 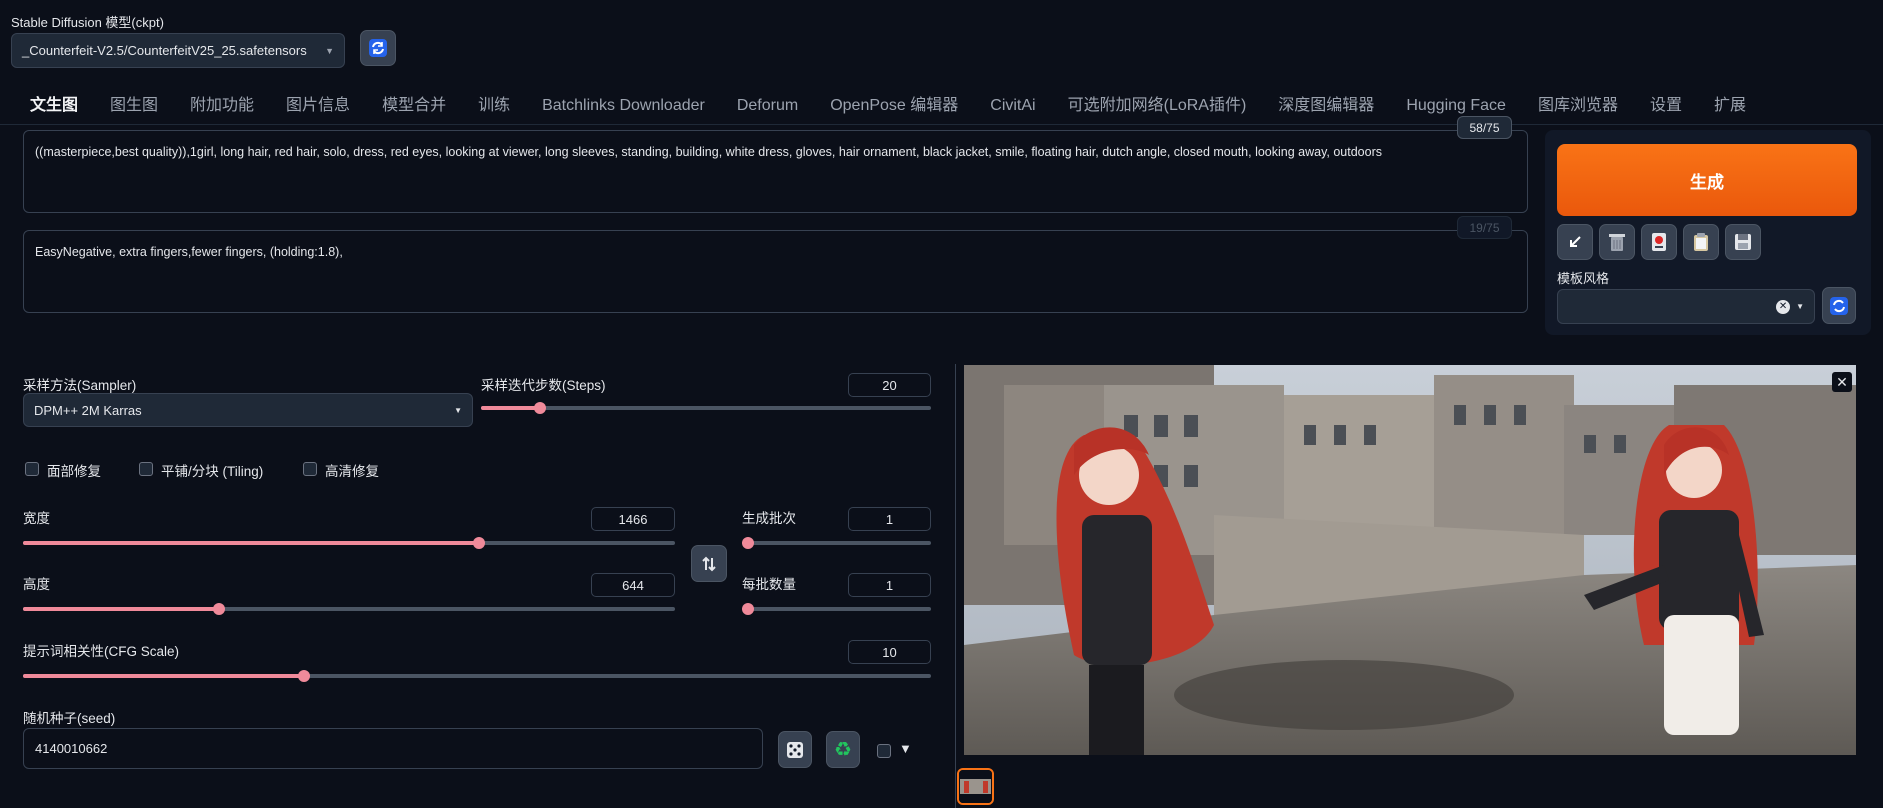 What do you see at coordinates (623, 106) in the screenshot?
I see `tab-batchlinks: Batchlinks Downloader` at bounding box center [623, 106].